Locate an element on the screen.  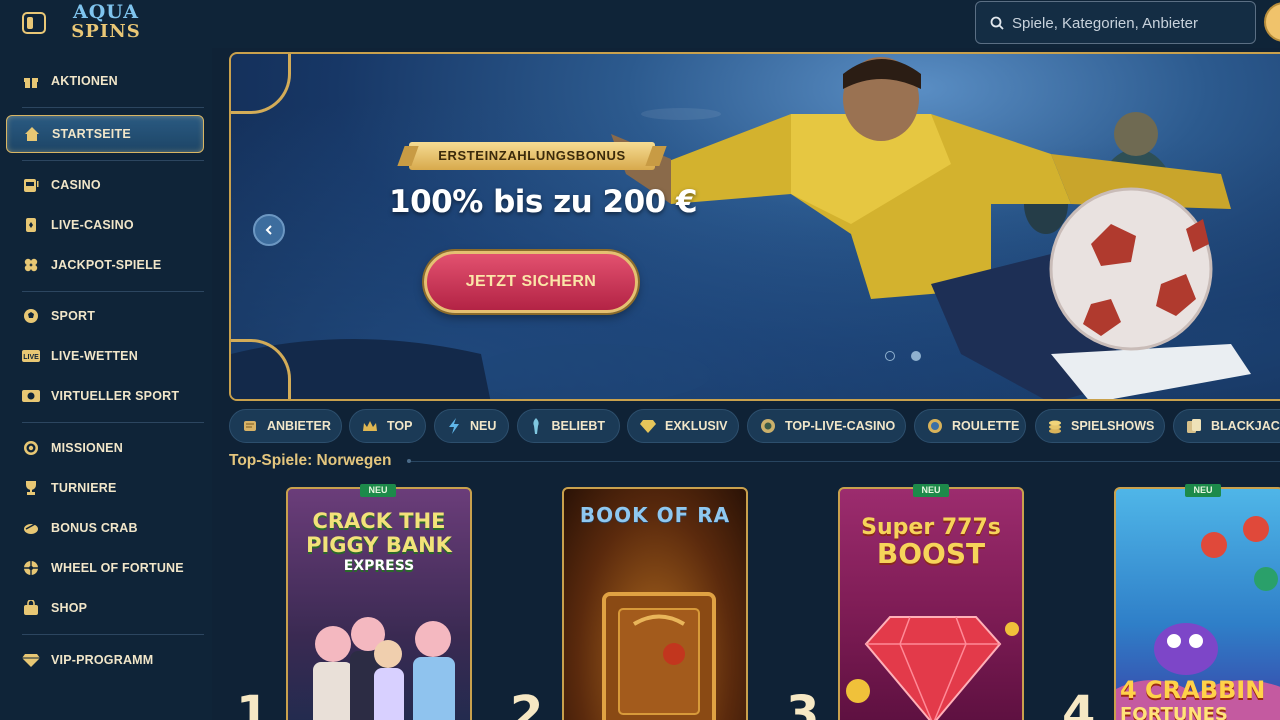
tab-spielshows: SPIELSHOWS is located at coordinates (1100, 426).